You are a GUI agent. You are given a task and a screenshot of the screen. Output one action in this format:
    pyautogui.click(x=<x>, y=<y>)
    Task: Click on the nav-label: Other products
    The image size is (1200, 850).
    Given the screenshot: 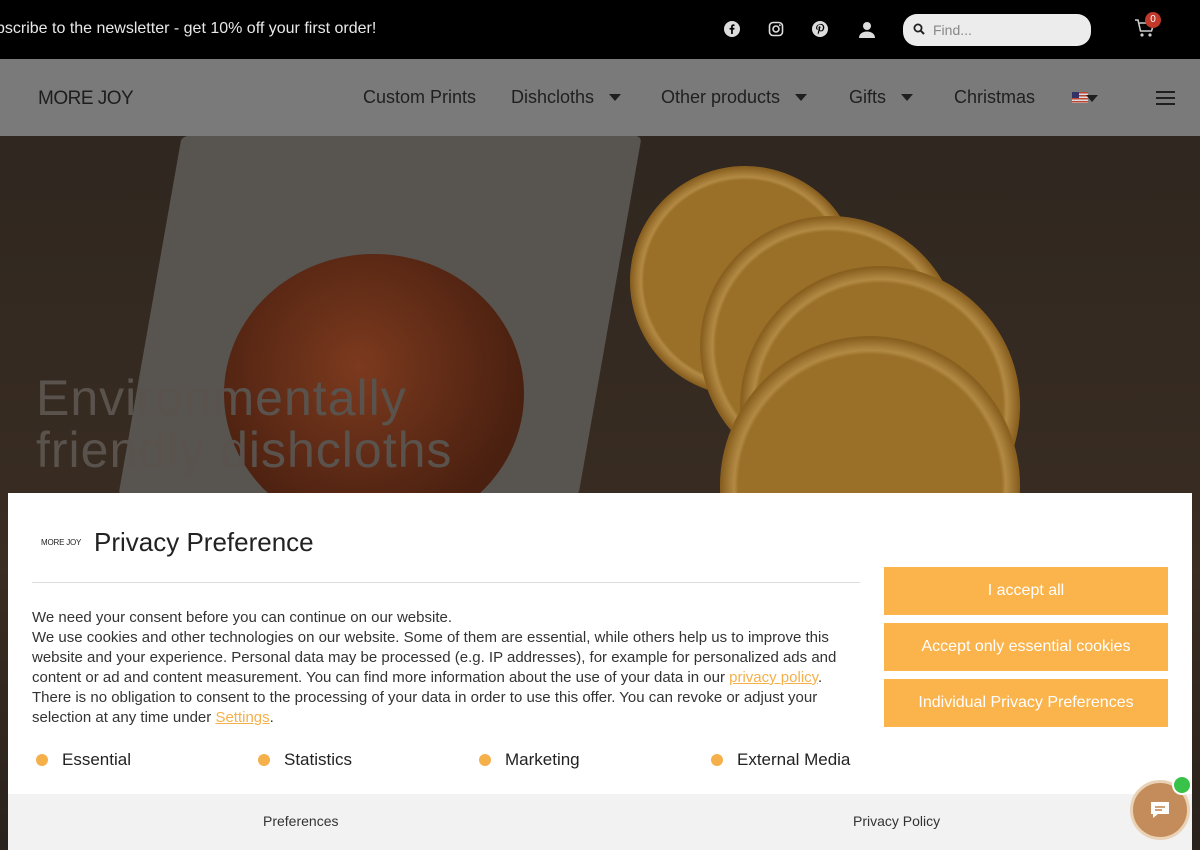 What is the action you would take?
    pyautogui.click(x=721, y=97)
    